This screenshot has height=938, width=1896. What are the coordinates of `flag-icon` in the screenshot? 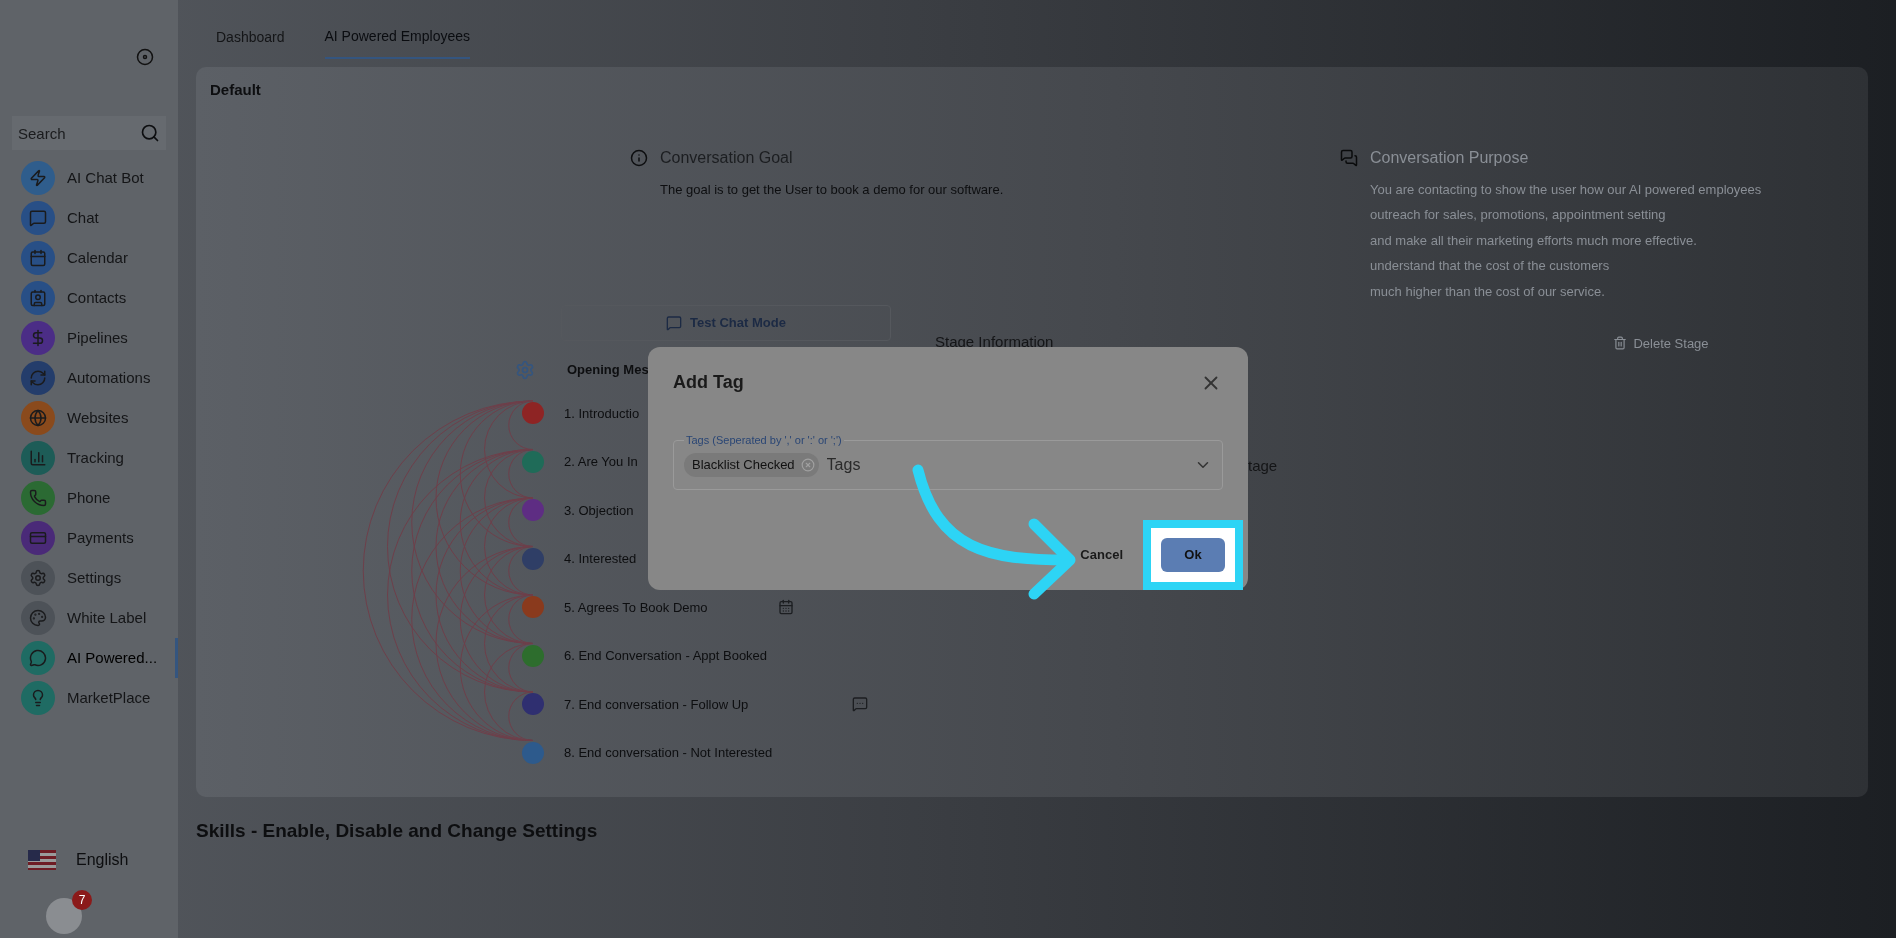 It's located at (42, 860).